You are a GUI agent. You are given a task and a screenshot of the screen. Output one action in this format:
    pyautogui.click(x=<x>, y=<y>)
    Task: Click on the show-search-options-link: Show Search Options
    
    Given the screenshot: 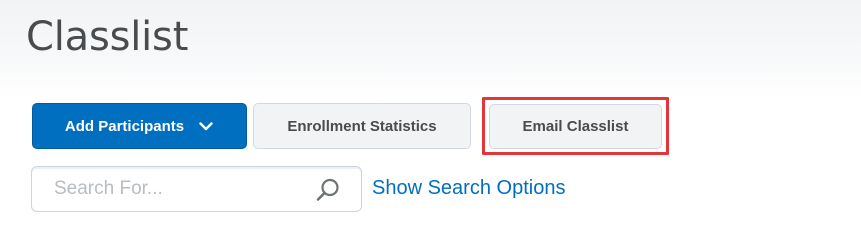 What is the action you would take?
    pyautogui.click(x=468, y=188)
    